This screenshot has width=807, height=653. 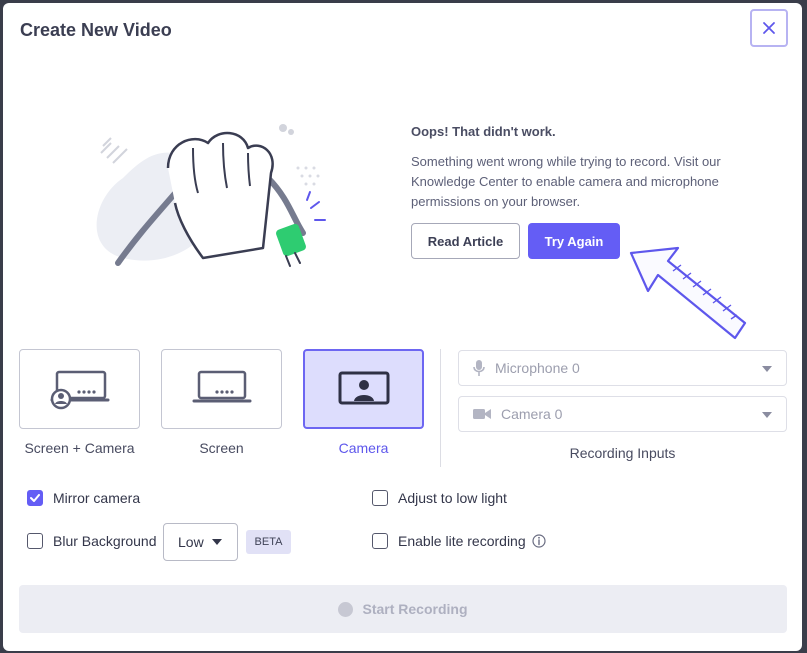 I want to click on close-button, so click(x=769, y=28).